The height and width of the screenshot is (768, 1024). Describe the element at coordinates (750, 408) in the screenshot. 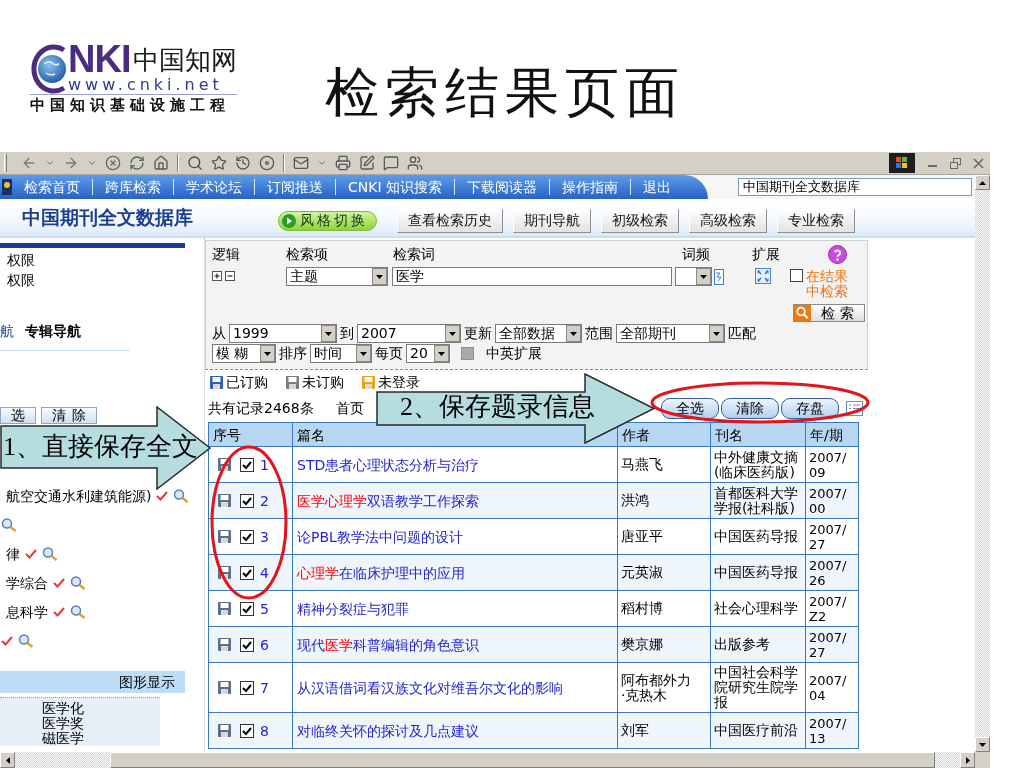

I see `action-button: 清除` at that location.